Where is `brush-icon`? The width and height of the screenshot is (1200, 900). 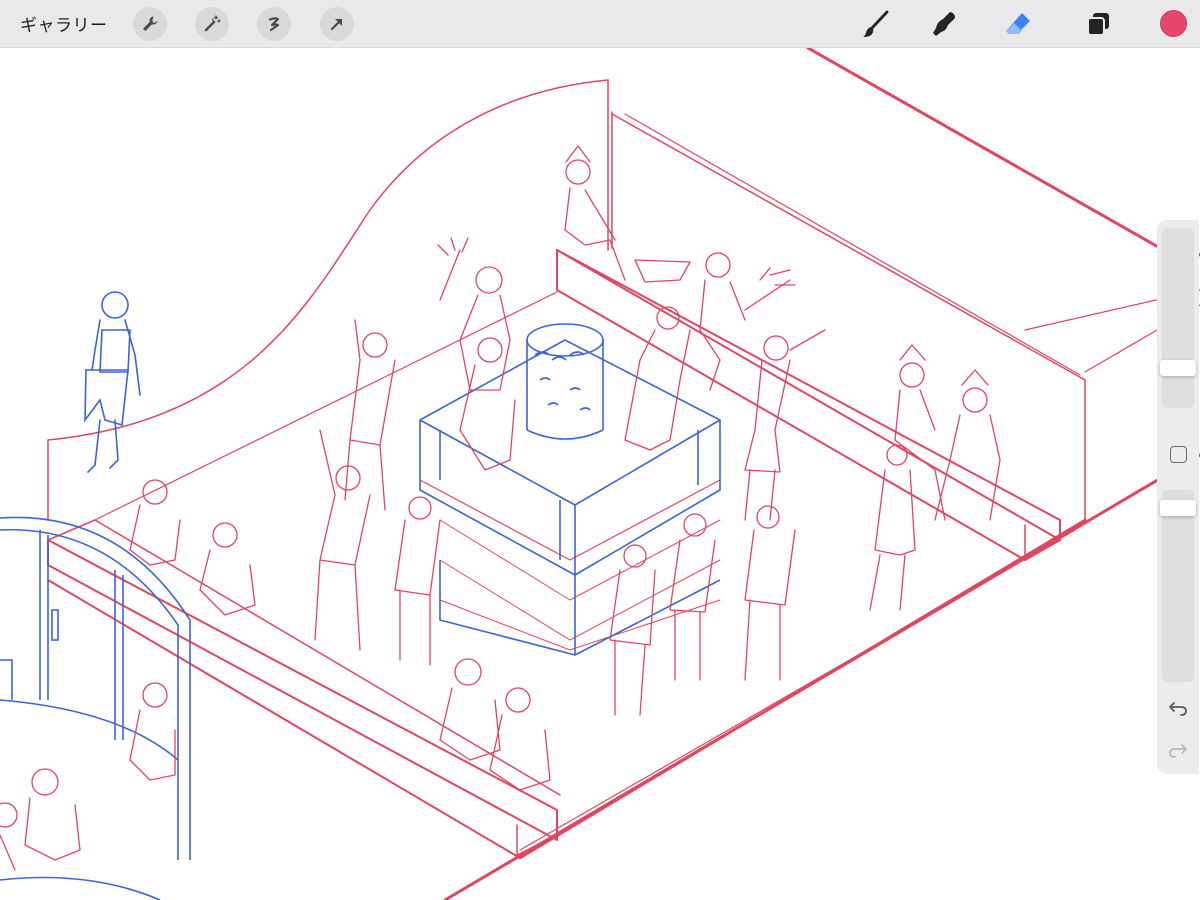 brush-icon is located at coordinates (876, 23).